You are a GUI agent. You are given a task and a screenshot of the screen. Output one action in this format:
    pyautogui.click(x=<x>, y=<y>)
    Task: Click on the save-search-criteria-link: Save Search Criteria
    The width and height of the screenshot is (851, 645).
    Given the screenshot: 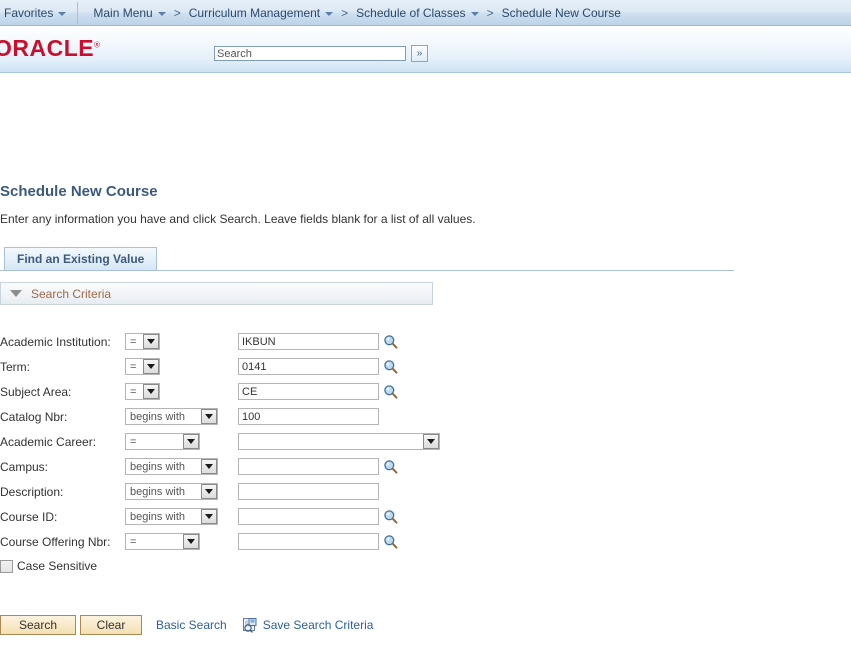 What is the action you would take?
    pyautogui.click(x=318, y=625)
    